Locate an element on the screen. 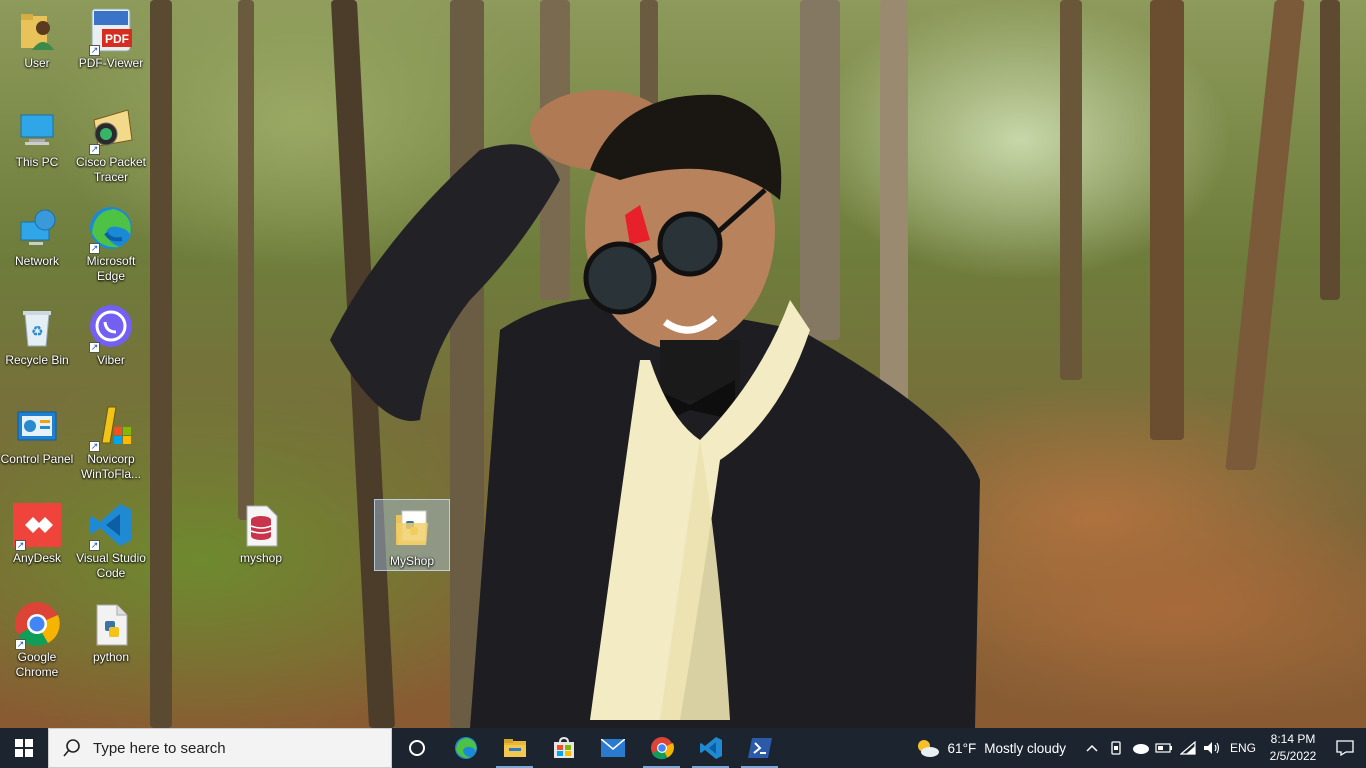 This screenshot has height=768, width=1366. cisco-packet-tracer-icon: ↗ is located at coordinates (111, 130).